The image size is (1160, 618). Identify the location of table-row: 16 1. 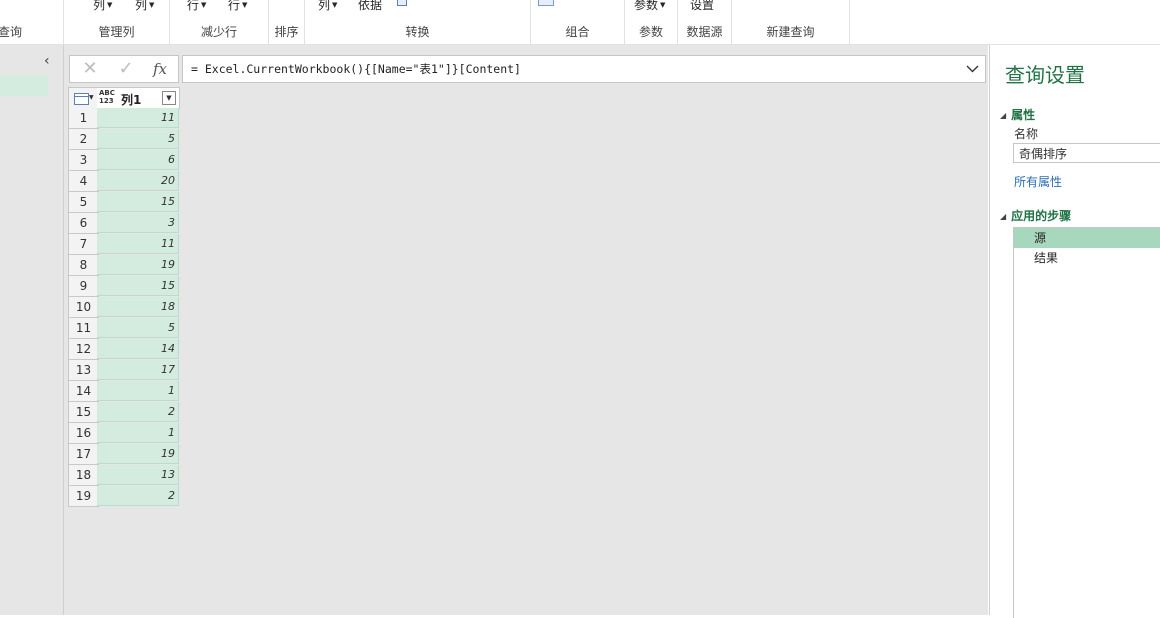
(124, 433).